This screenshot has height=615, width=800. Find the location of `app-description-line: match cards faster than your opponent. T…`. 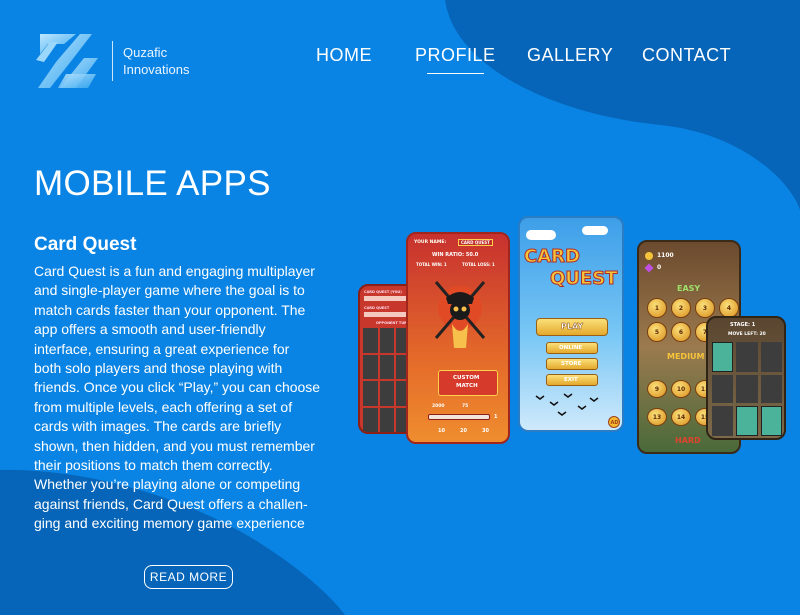

app-description-line: match cards faster than your opponent. T… is located at coordinates (170, 309).